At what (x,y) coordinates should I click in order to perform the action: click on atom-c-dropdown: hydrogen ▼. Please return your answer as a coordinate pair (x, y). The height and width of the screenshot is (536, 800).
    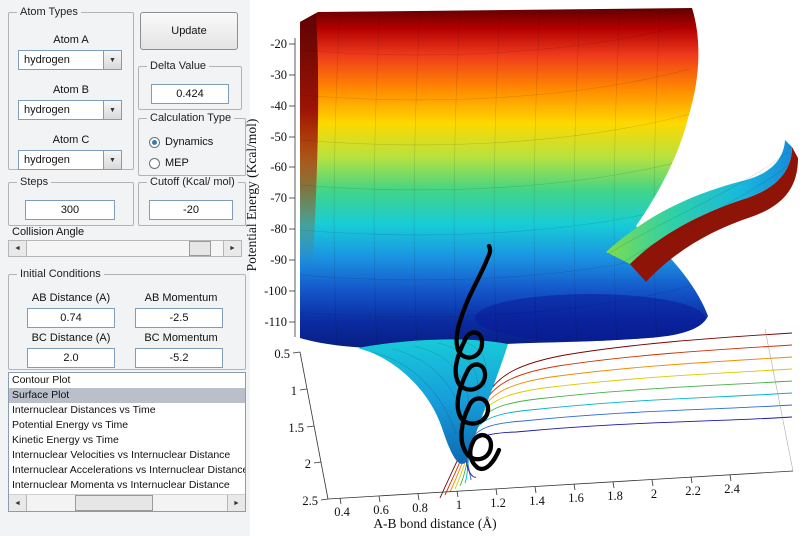
    Looking at the image, I should click on (70, 160).